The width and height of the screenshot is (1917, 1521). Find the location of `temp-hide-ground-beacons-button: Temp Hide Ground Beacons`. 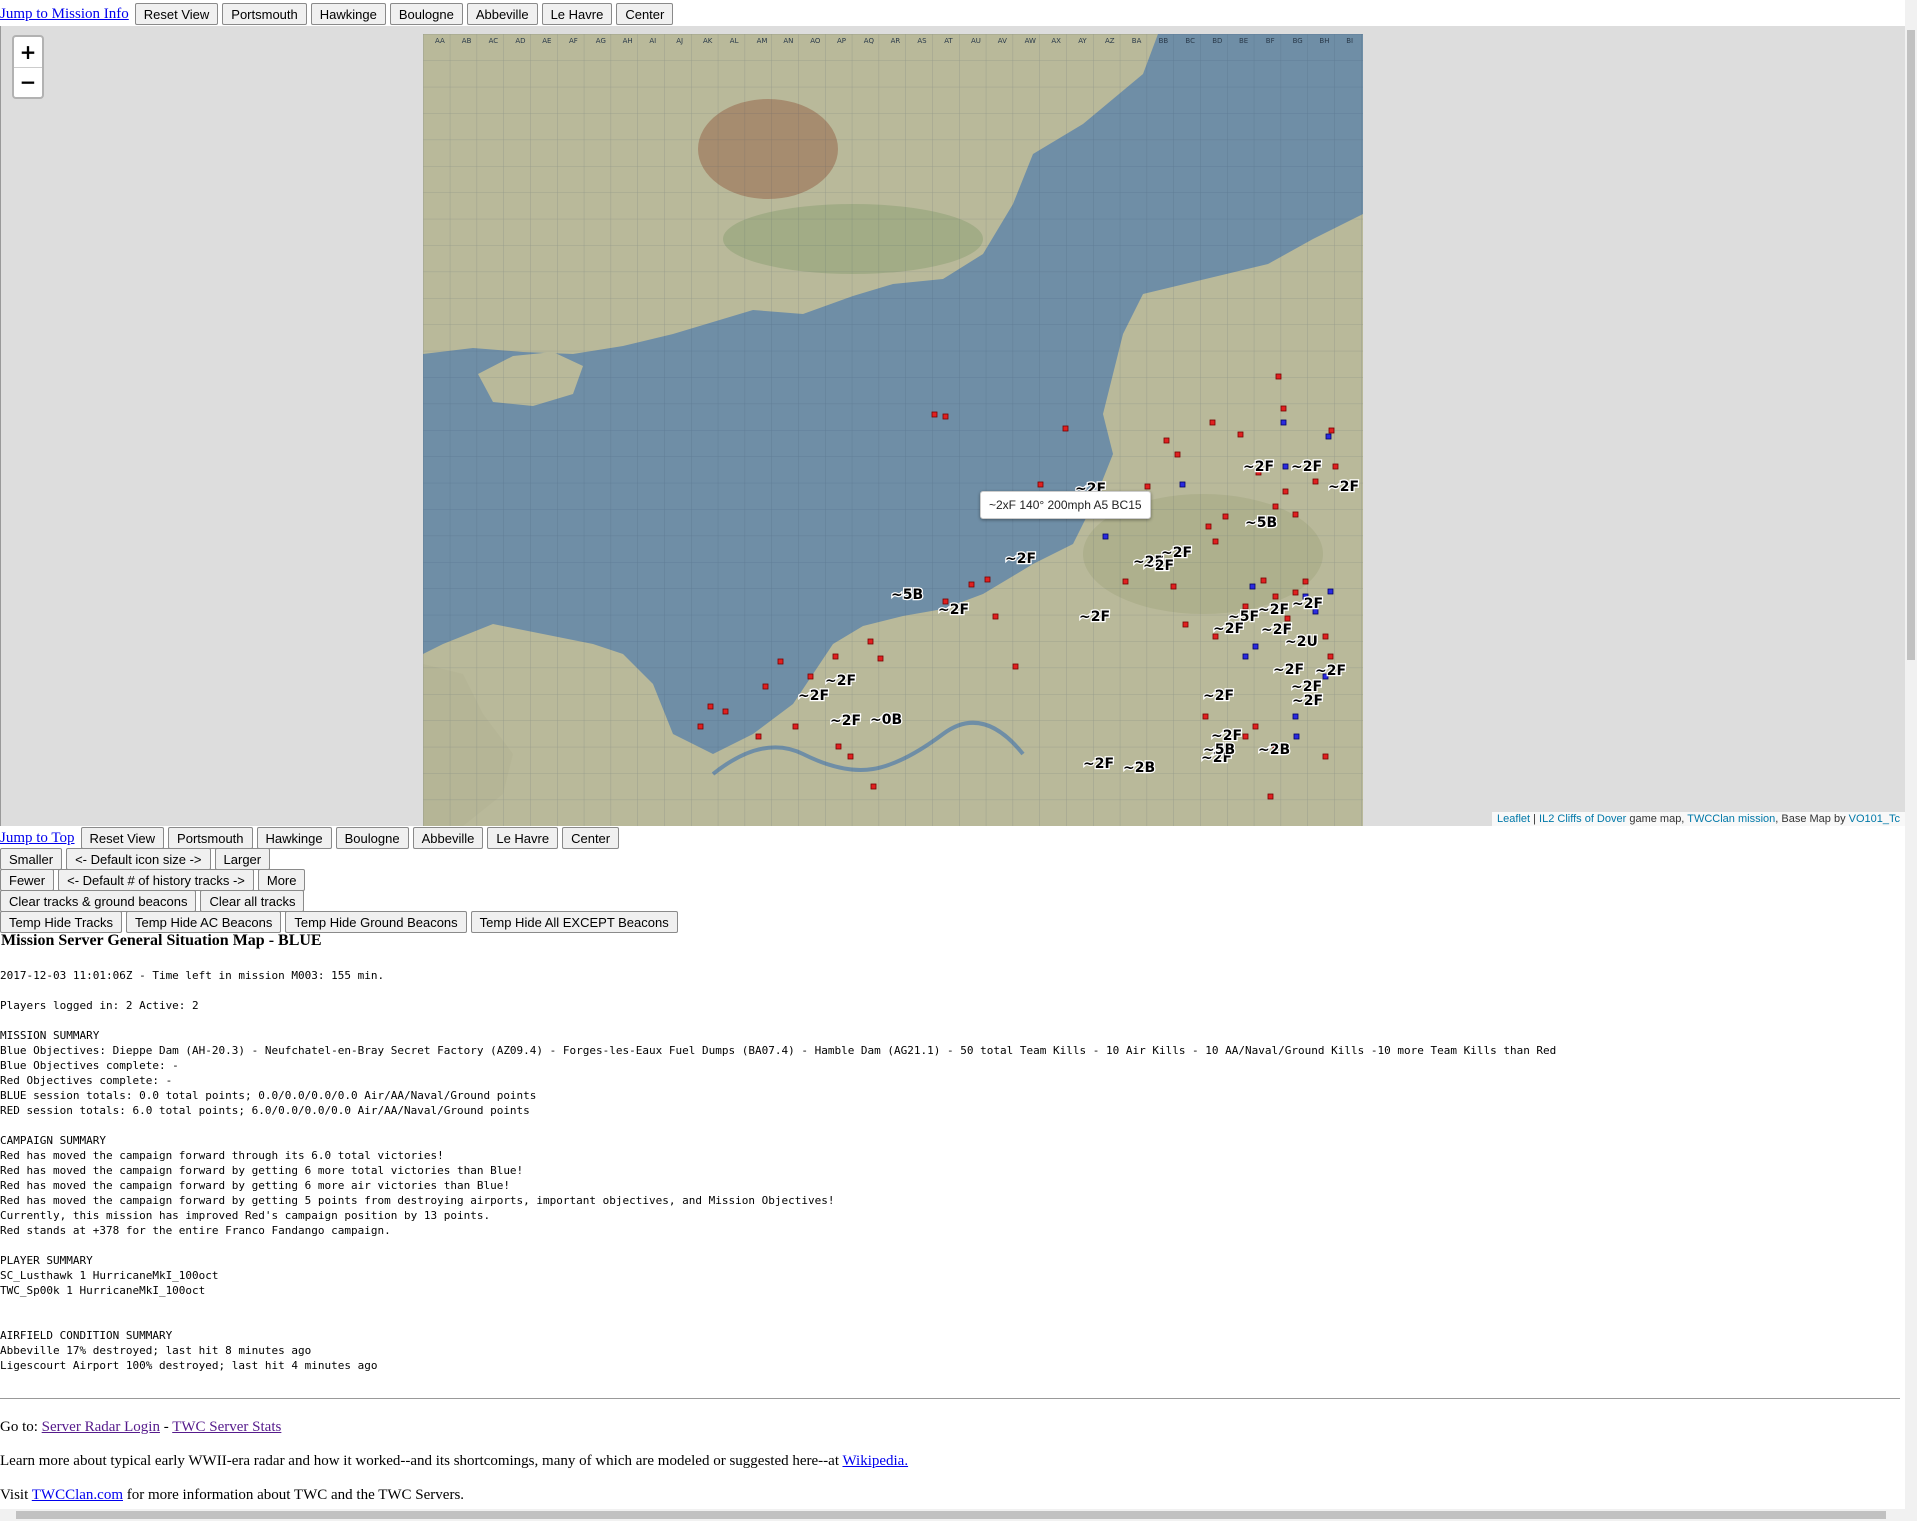

temp-hide-ground-beacons-button: Temp Hide Ground Beacons is located at coordinates (376, 922).